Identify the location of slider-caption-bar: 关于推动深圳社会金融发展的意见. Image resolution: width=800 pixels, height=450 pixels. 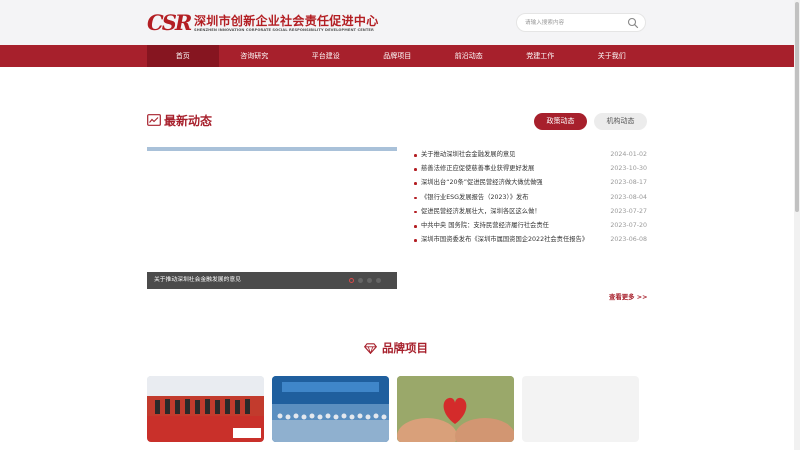
(272, 280).